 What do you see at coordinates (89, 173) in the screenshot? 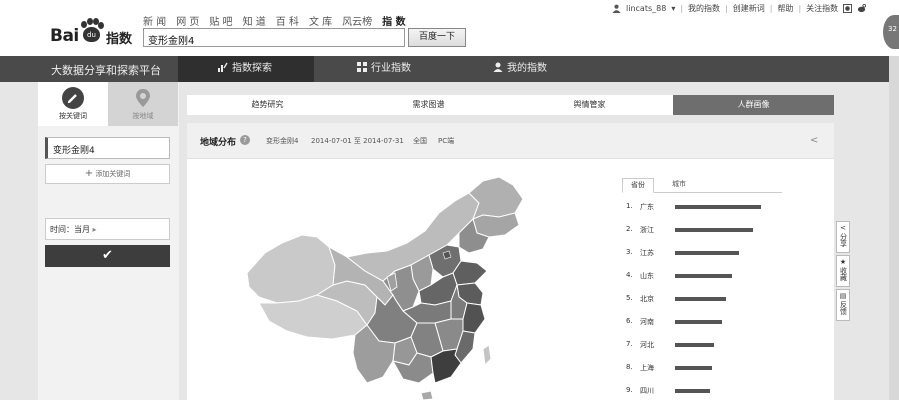
I see `plus-icon: +` at bounding box center [89, 173].